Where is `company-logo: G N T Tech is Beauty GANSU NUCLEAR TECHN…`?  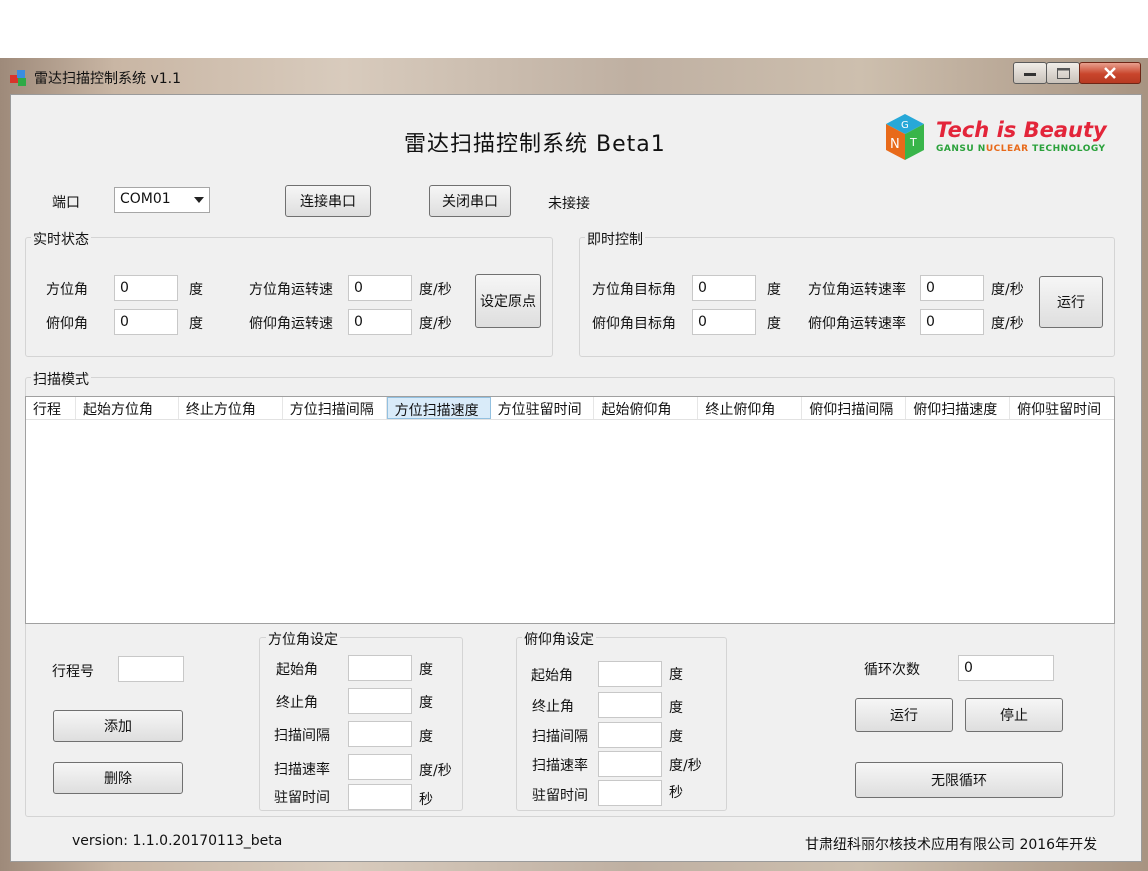
company-logo: G N T Tech is Beauty GANSU NUCLEAR TECHN… is located at coordinates (996, 140).